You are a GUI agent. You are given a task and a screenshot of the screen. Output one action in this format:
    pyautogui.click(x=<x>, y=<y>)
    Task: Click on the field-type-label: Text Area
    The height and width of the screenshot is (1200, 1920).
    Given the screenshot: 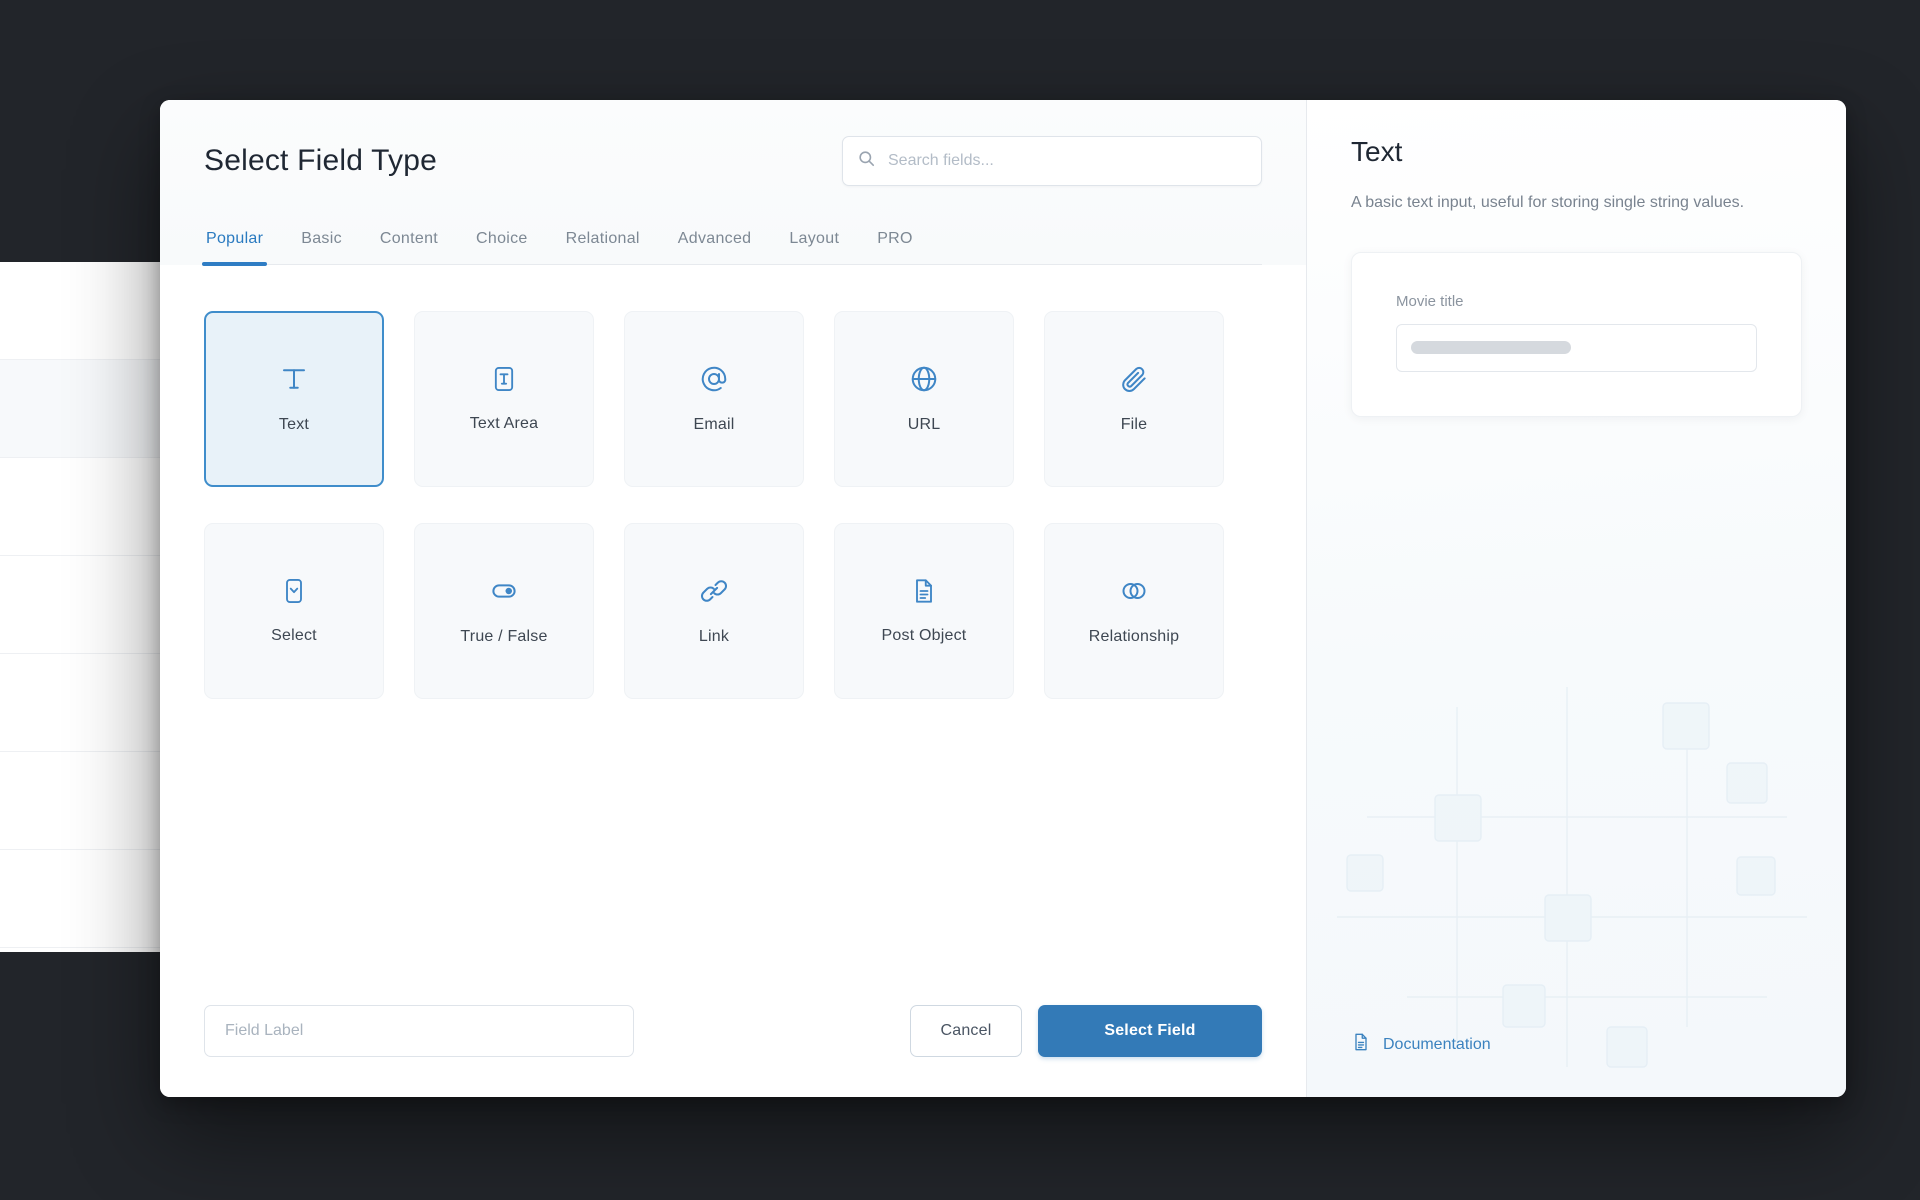 What is the action you would take?
    pyautogui.click(x=504, y=423)
    